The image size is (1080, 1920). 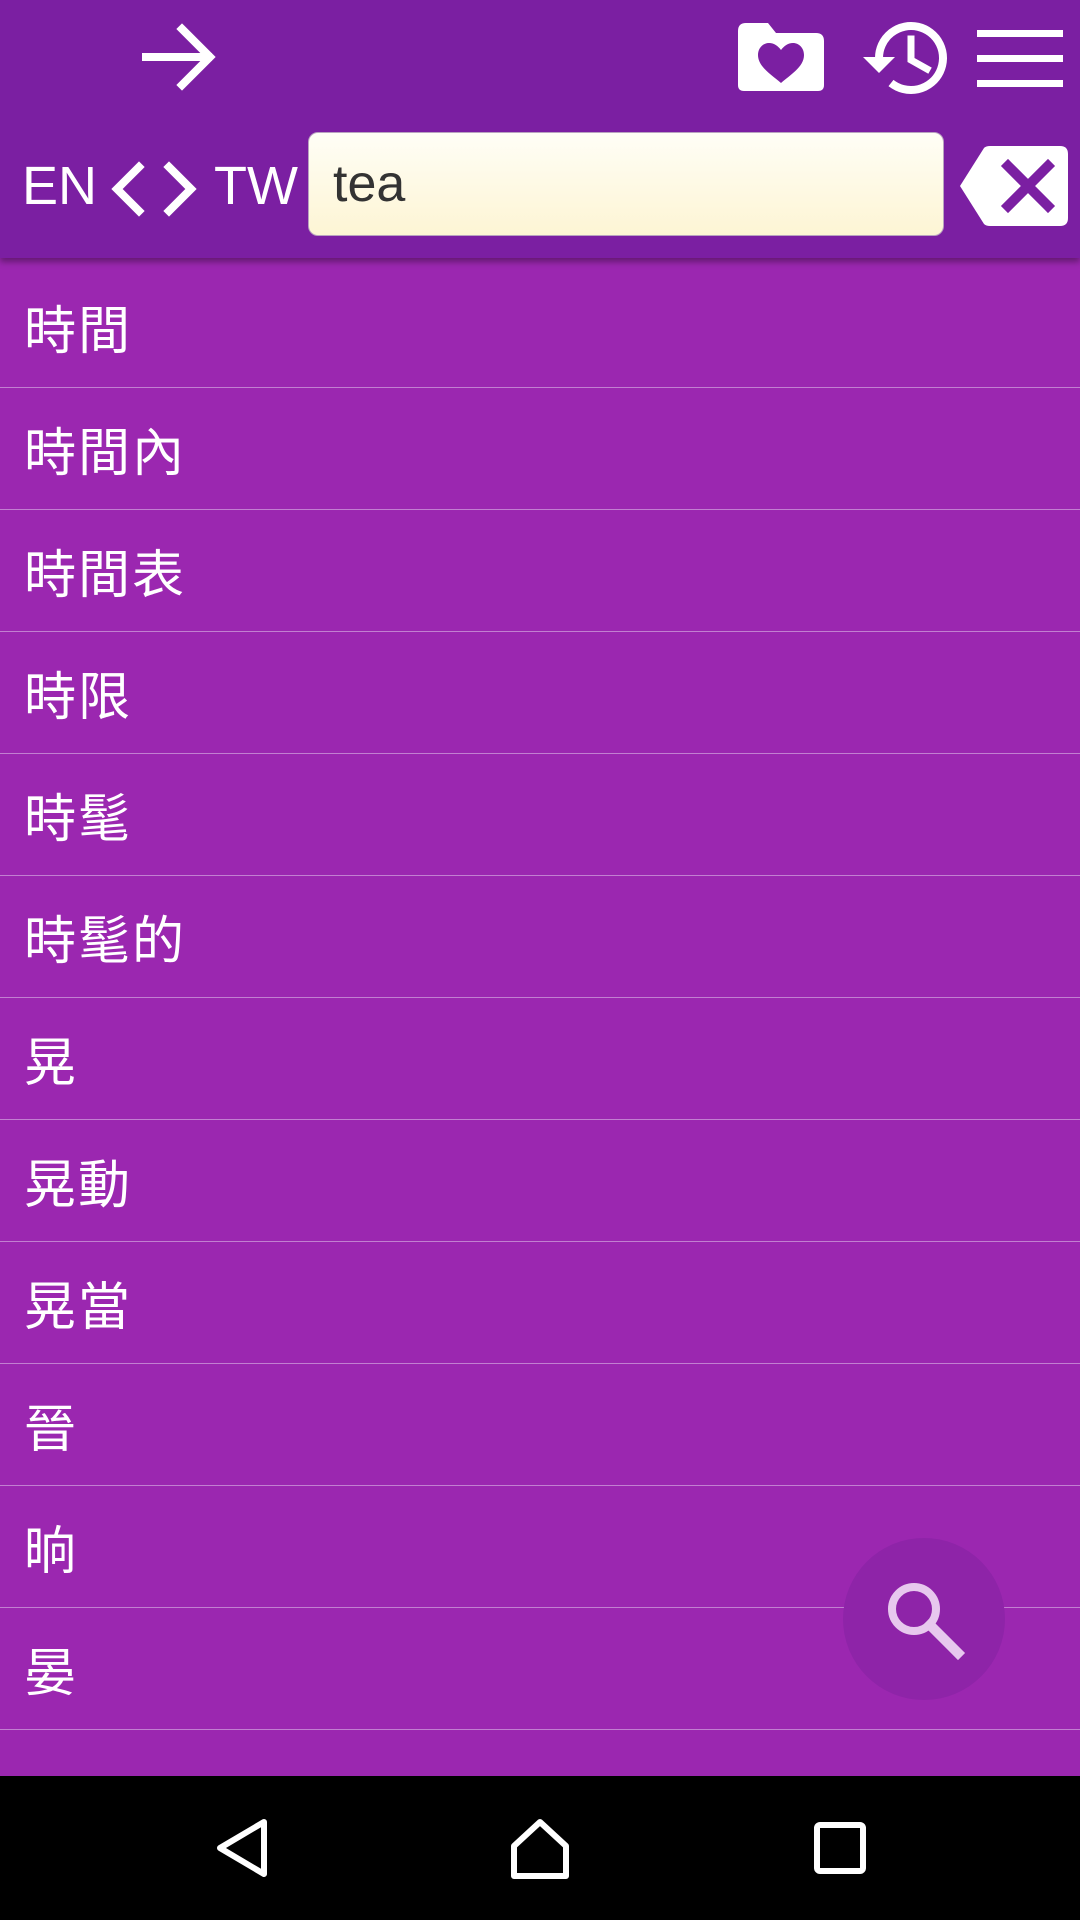 I want to click on result-word: 晌, so click(x=51, y=1552).